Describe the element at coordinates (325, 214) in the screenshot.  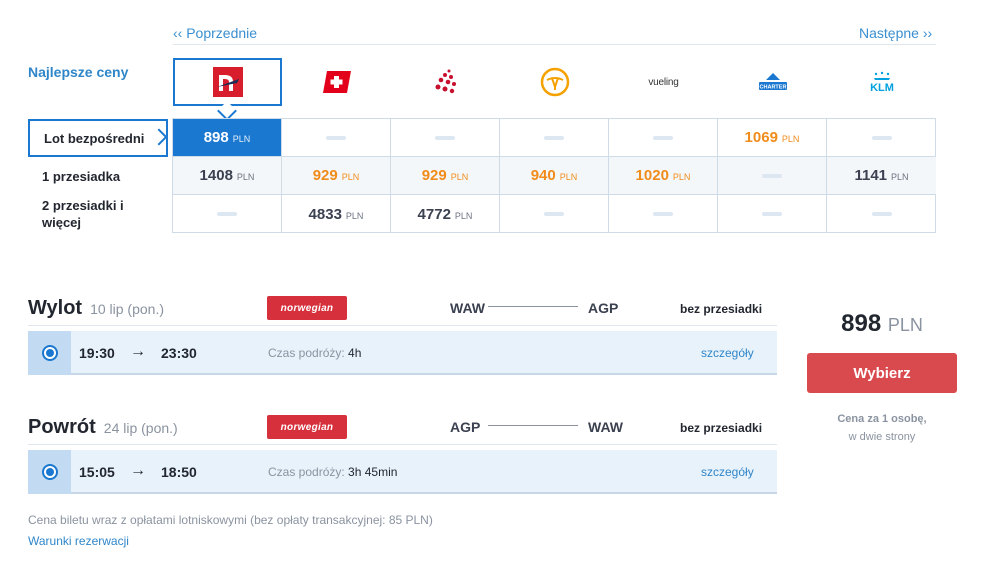
I see `cell-price: 4833` at that location.